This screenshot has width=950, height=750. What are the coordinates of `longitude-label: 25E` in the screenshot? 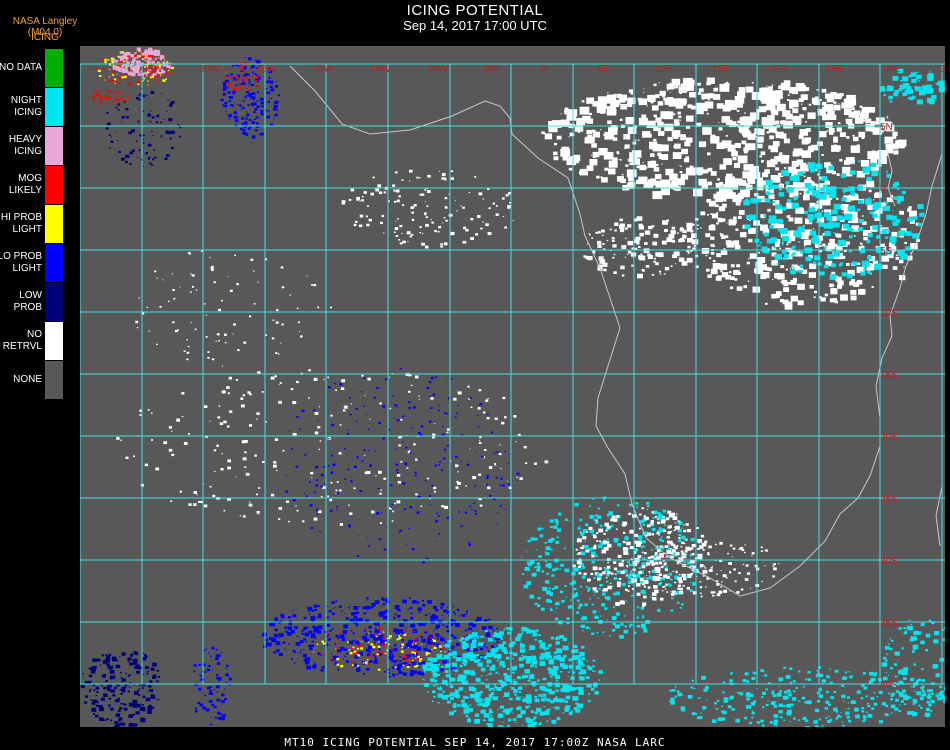 It's located at (835, 69).